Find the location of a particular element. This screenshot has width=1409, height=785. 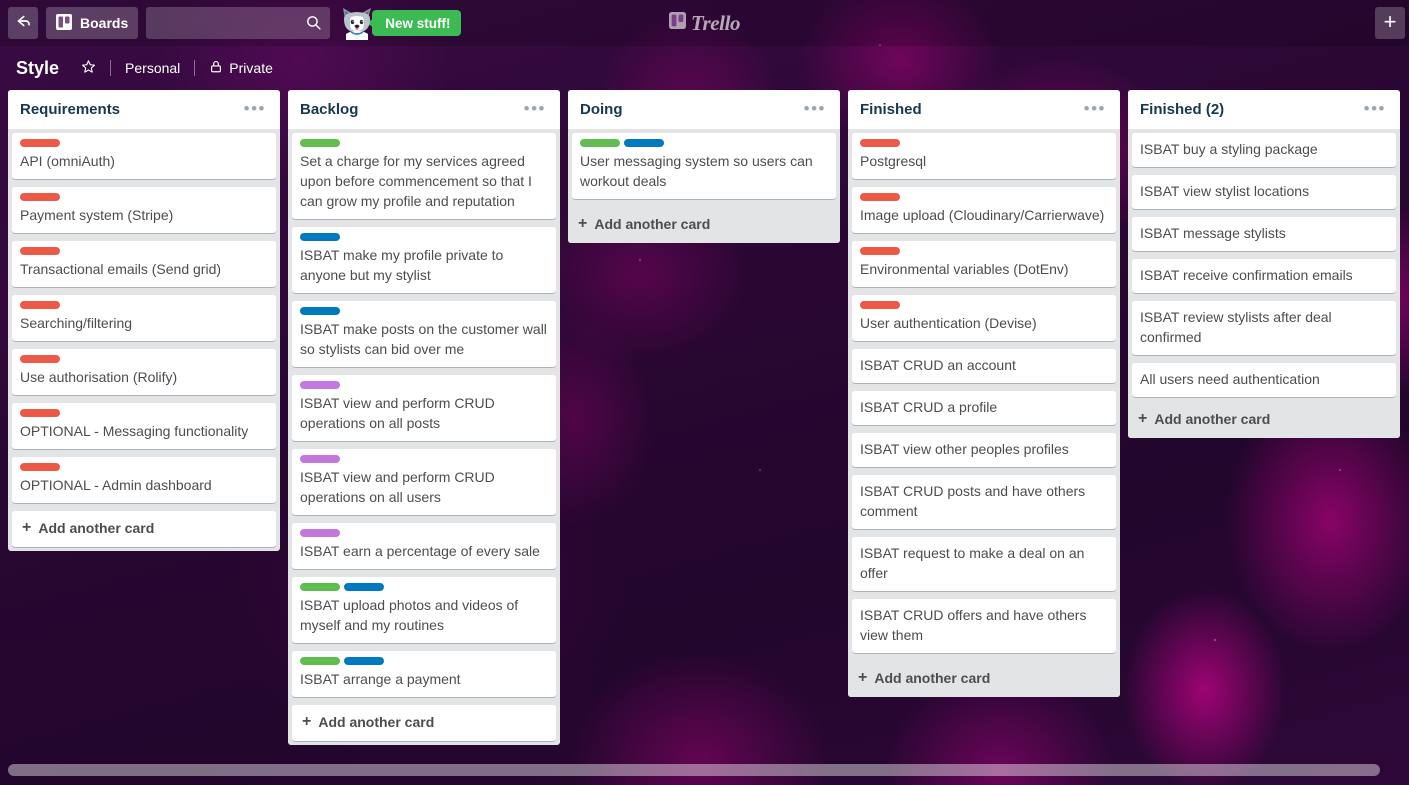

card: Environmental variables (DotEnv) is located at coordinates (984, 263).